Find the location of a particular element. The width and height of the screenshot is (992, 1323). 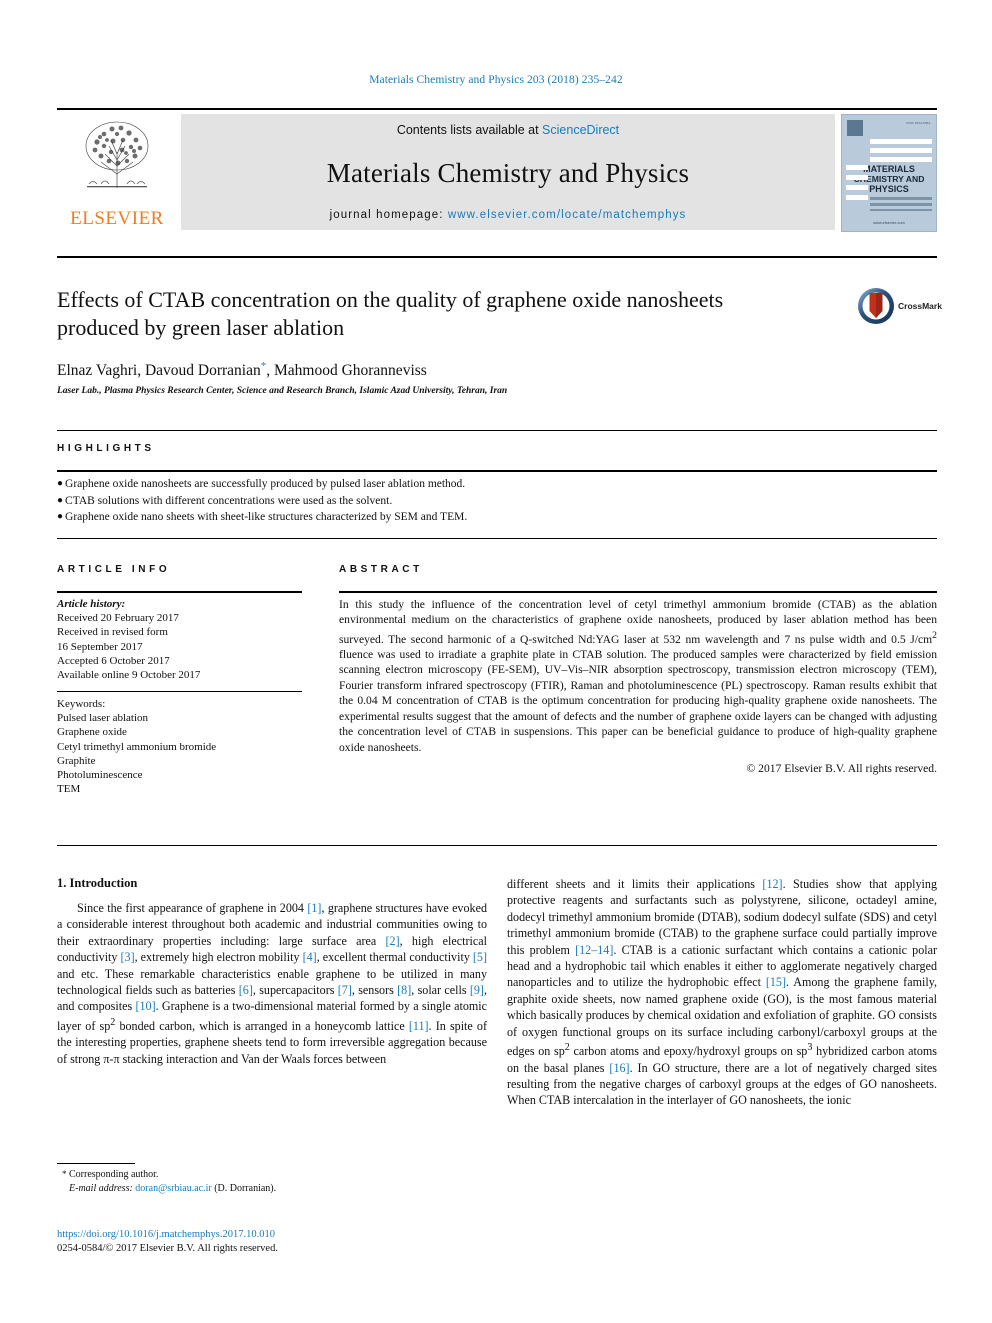

journal-title: Materials Chemistry and Physics is located at coordinates (508, 172).